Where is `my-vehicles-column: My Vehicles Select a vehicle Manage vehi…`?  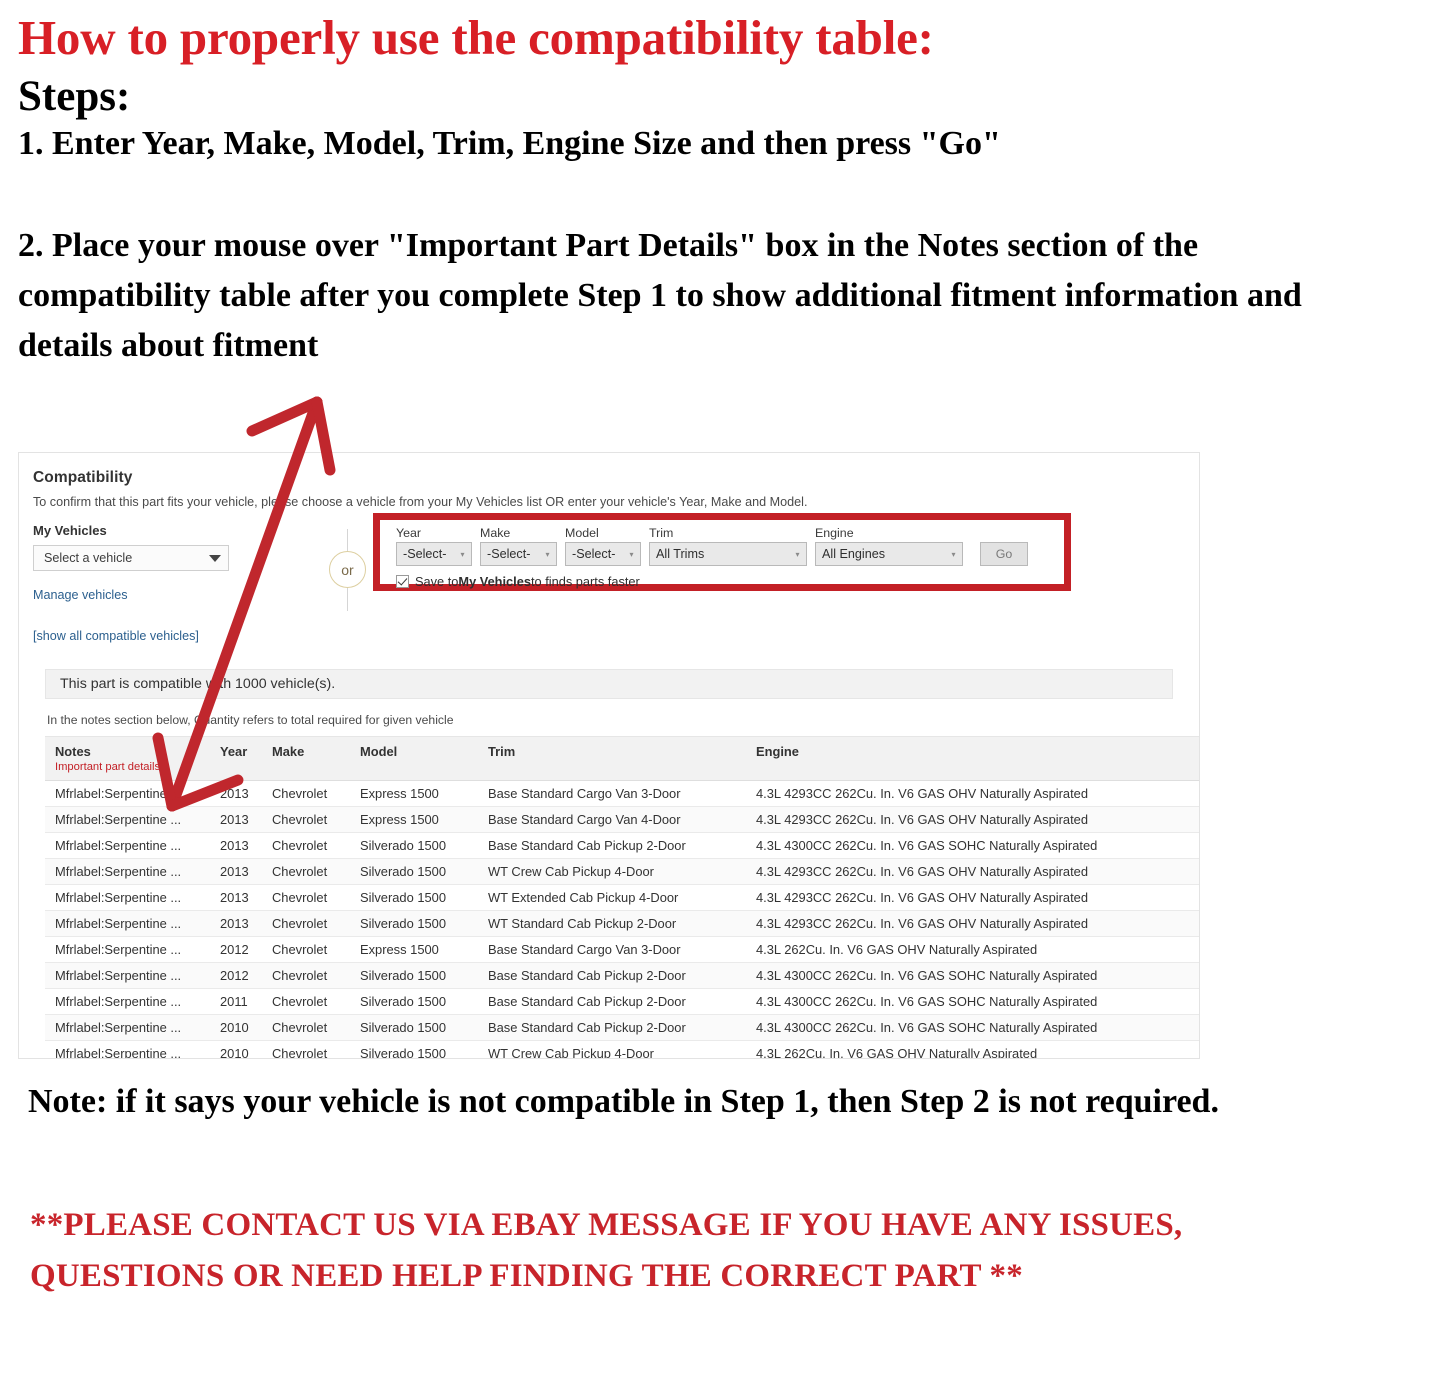 my-vehicles-column: My Vehicles Select a vehicle Manage vehi… is located at coordinates (163, 583).